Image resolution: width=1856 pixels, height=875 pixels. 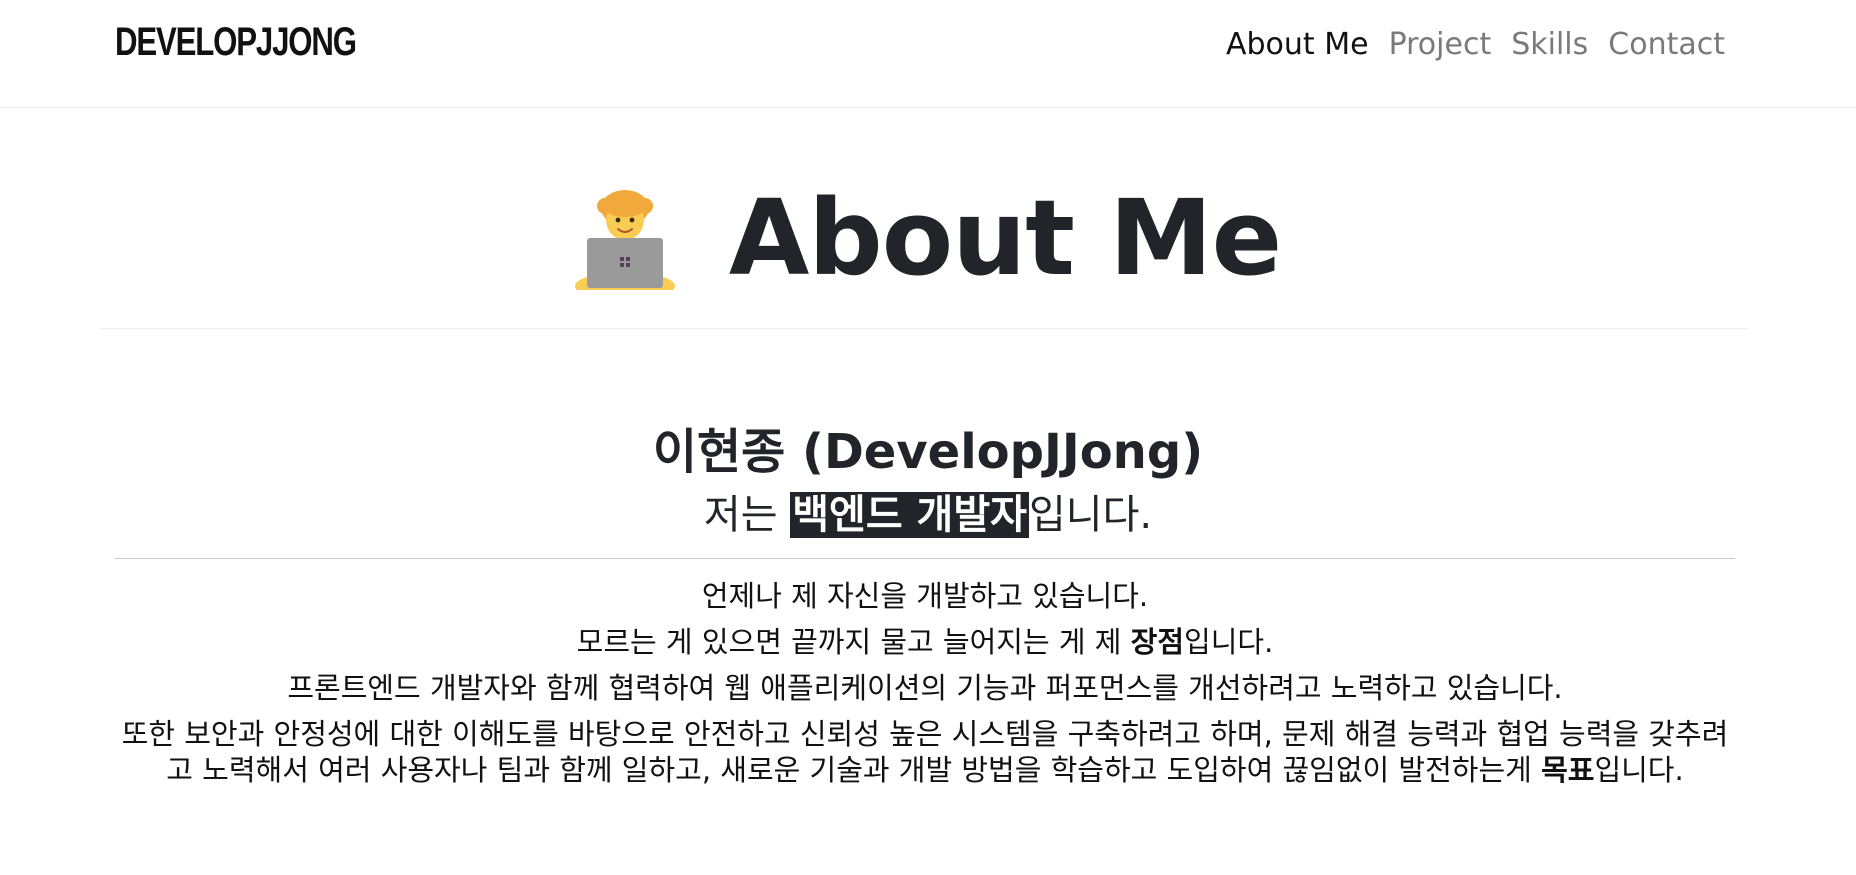 What do you see at coordinates (928, 452) in the screenshot?
I see `profile-name: 이현종 (DevelopJJong)` at bounding box center [928, 452].